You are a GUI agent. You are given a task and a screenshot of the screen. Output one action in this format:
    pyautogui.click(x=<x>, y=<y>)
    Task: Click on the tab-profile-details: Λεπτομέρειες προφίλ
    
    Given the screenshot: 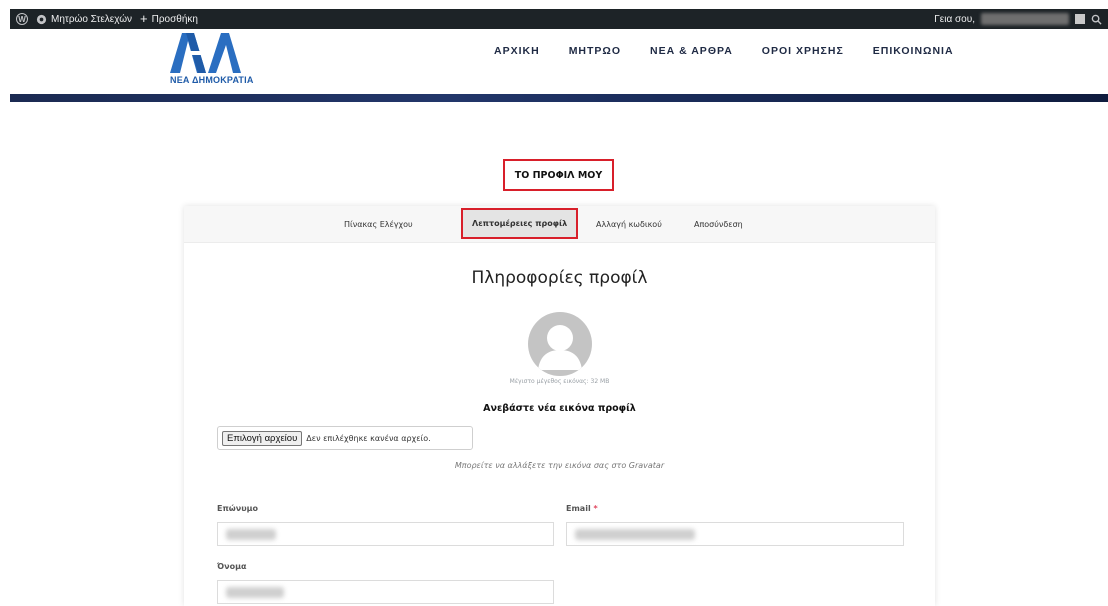 What is the action you would take?
    pyautogui.click(x=520, y=223)
    